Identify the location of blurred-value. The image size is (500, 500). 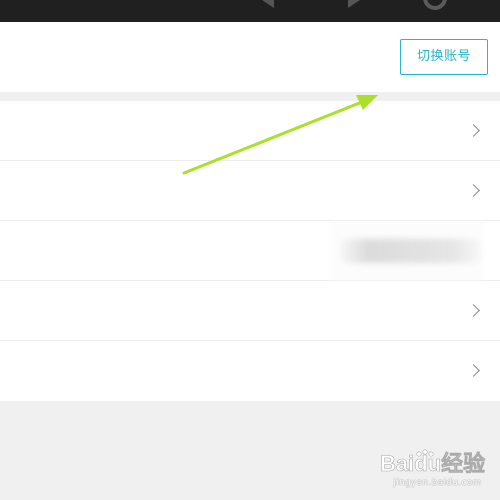
(410, 251).